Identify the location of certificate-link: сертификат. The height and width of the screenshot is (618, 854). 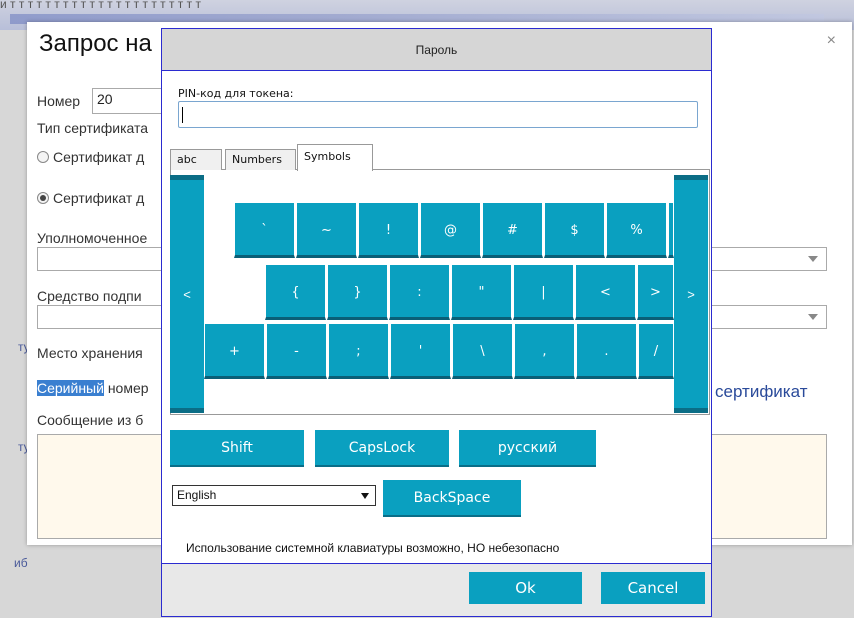
(761, 392).